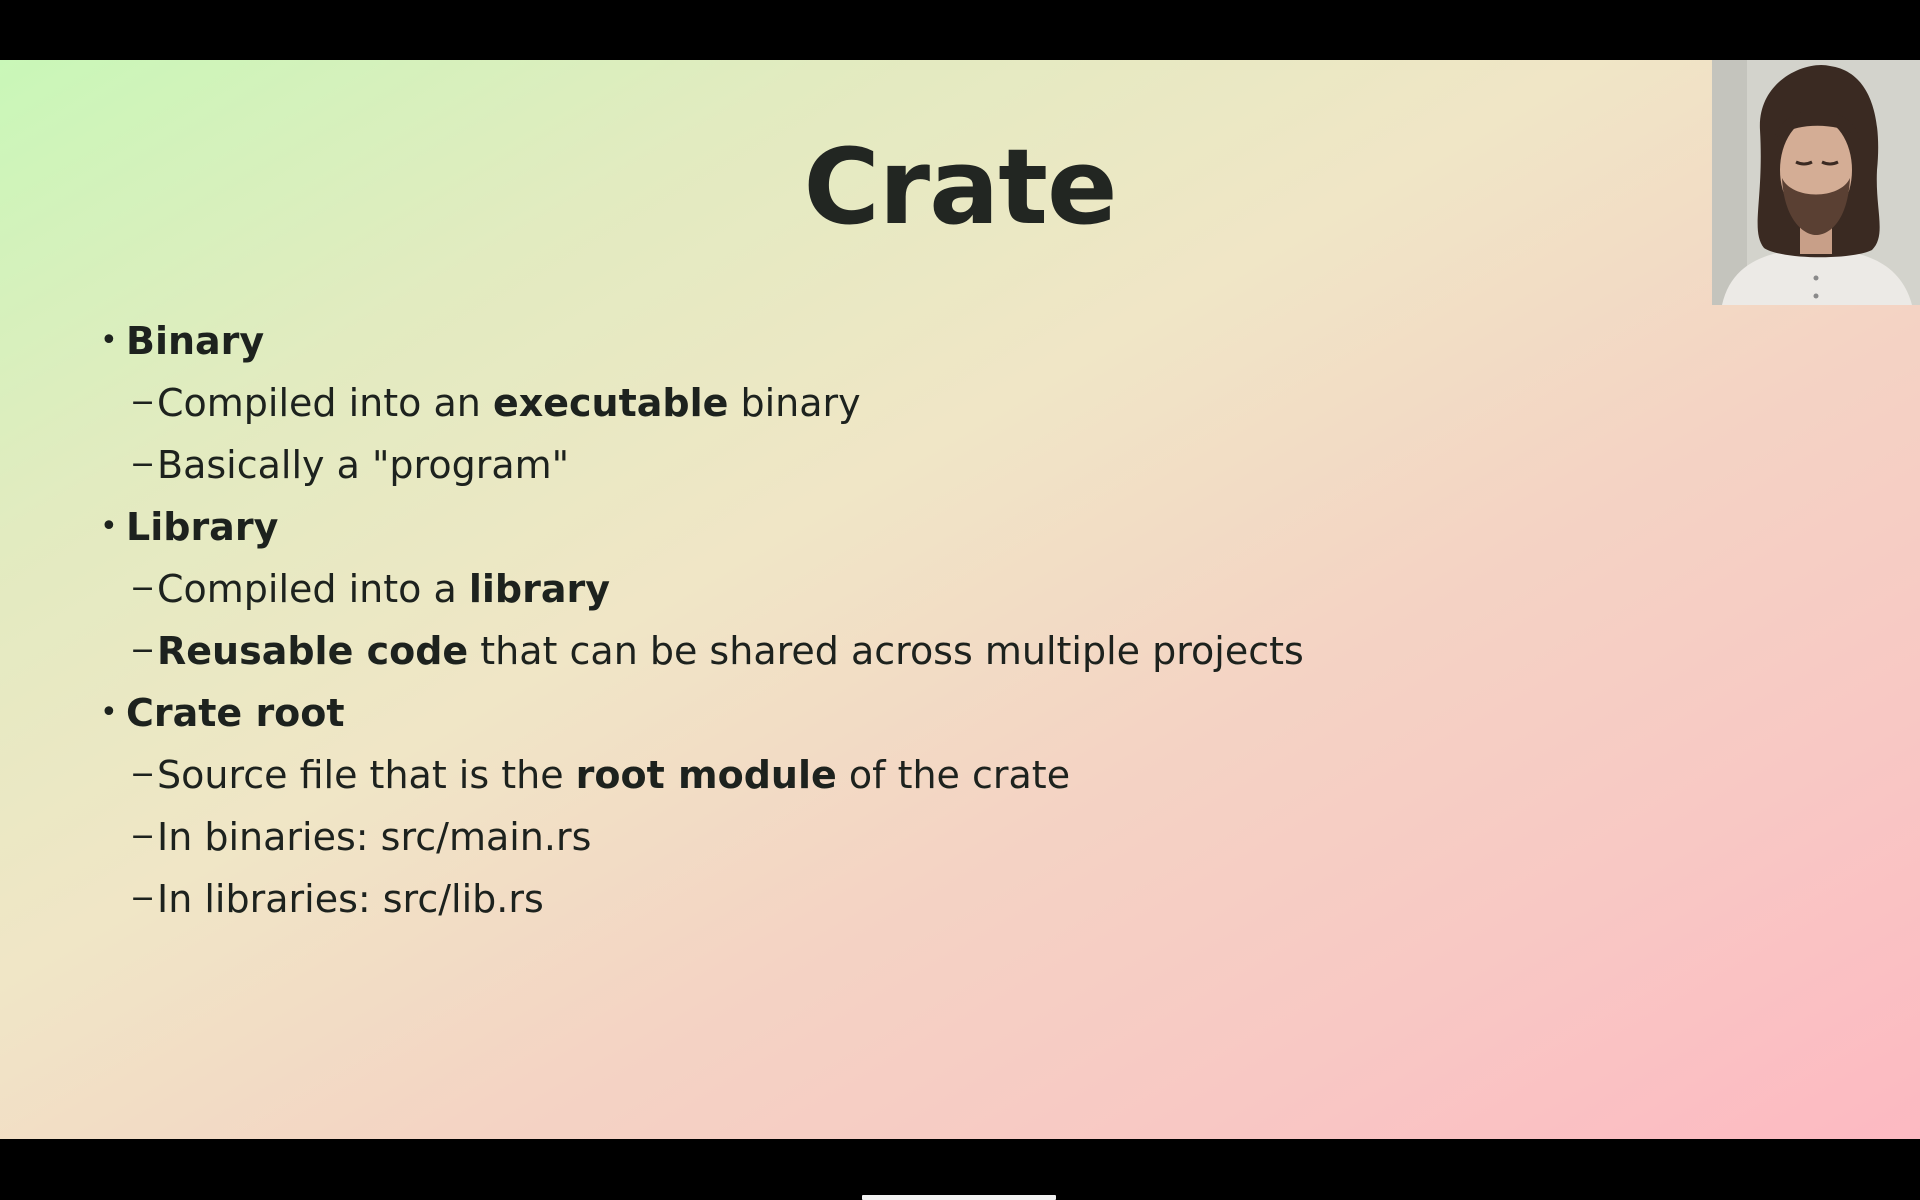  What do you see at coordinates (363, 465) in the screenshot?
I see `sub-bullet-text-pre: Basically a "program"` at bounding box center [363, 465].